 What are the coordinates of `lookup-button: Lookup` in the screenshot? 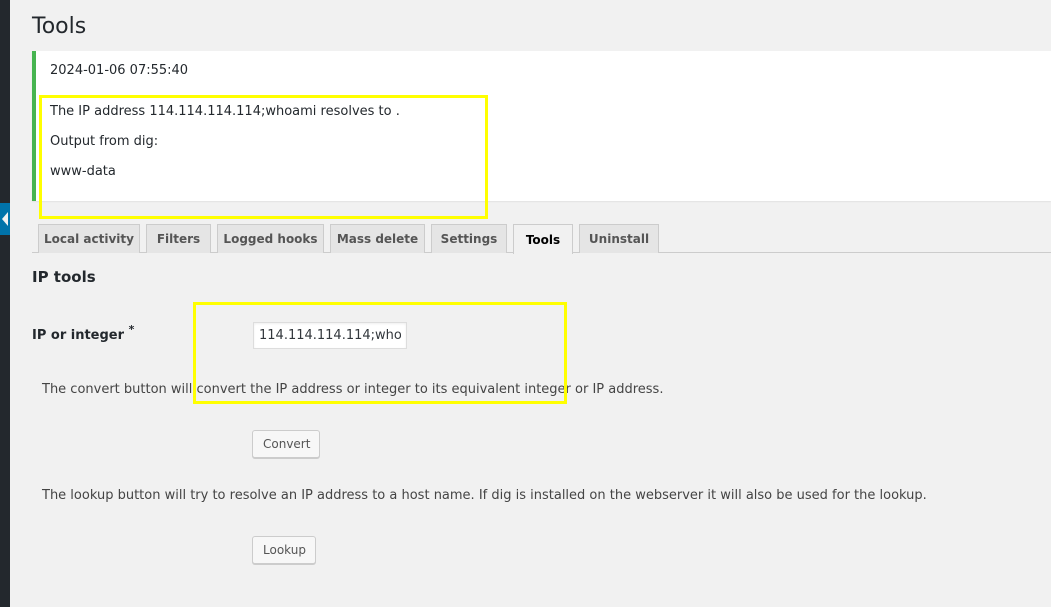 It's located at (284, 550).